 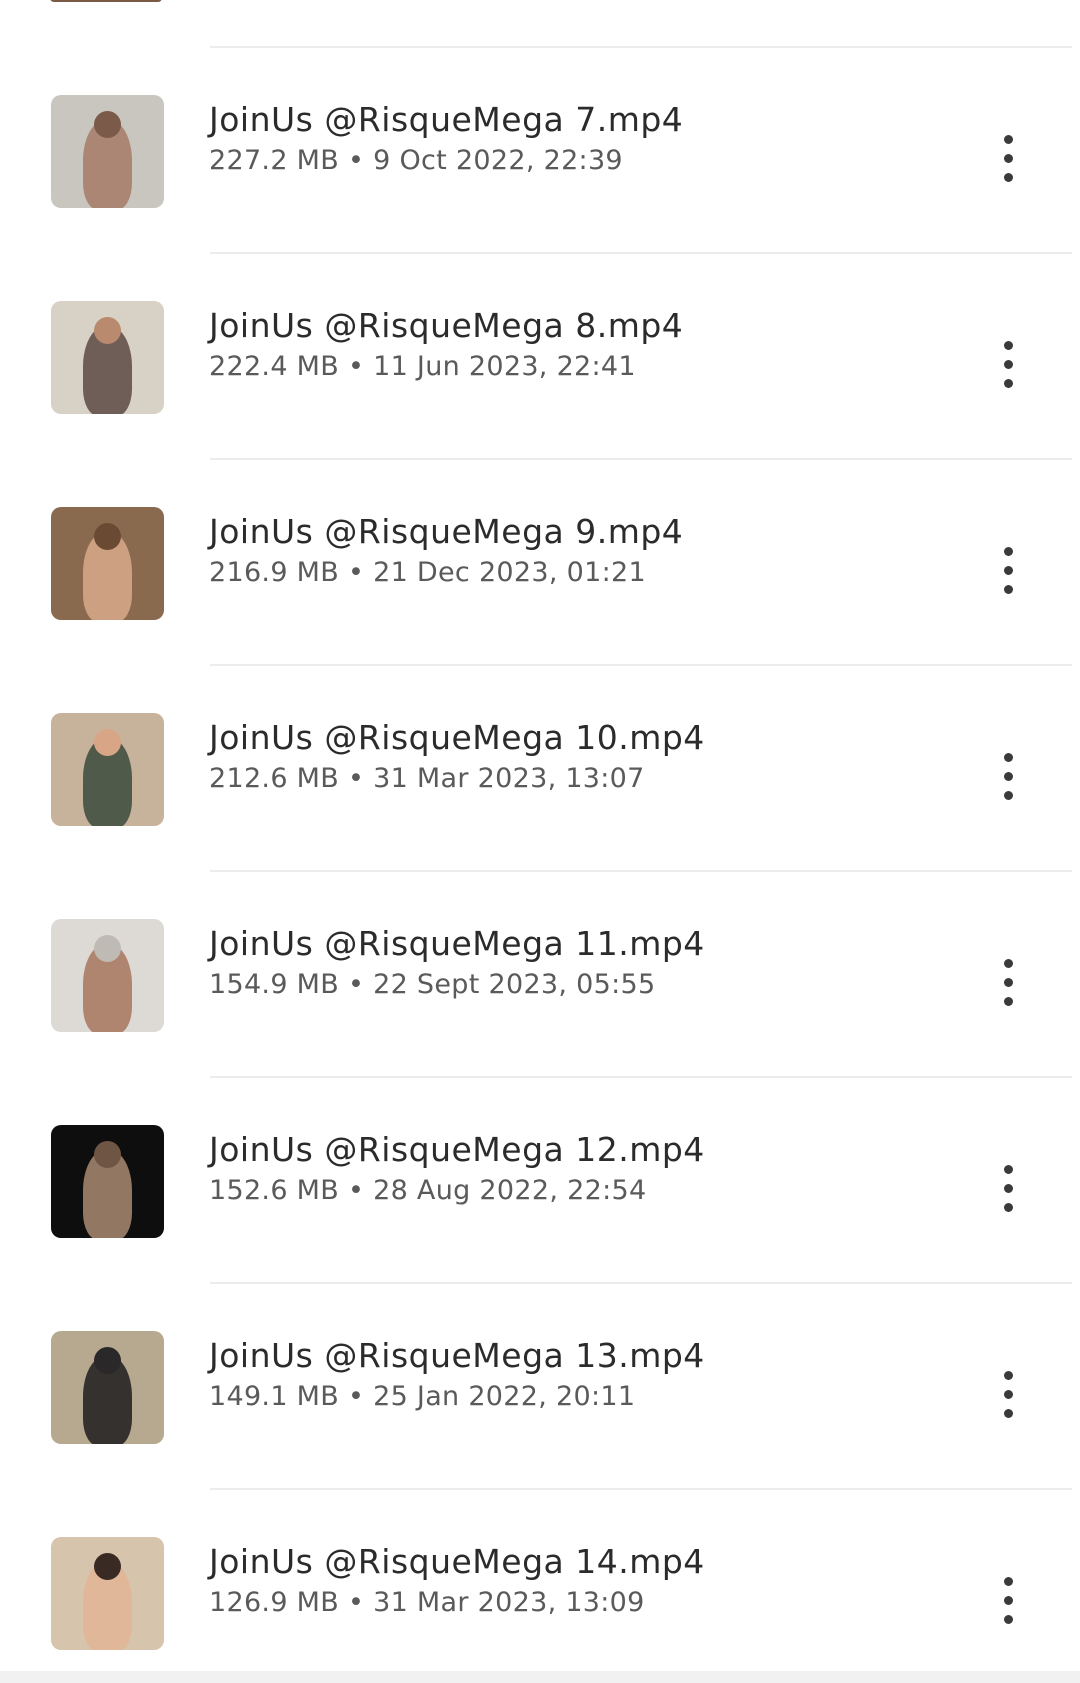 I want to click on file-meta: 212.6 MB • 31 Mar 2023, 13:07, so click(x=427, y=778).